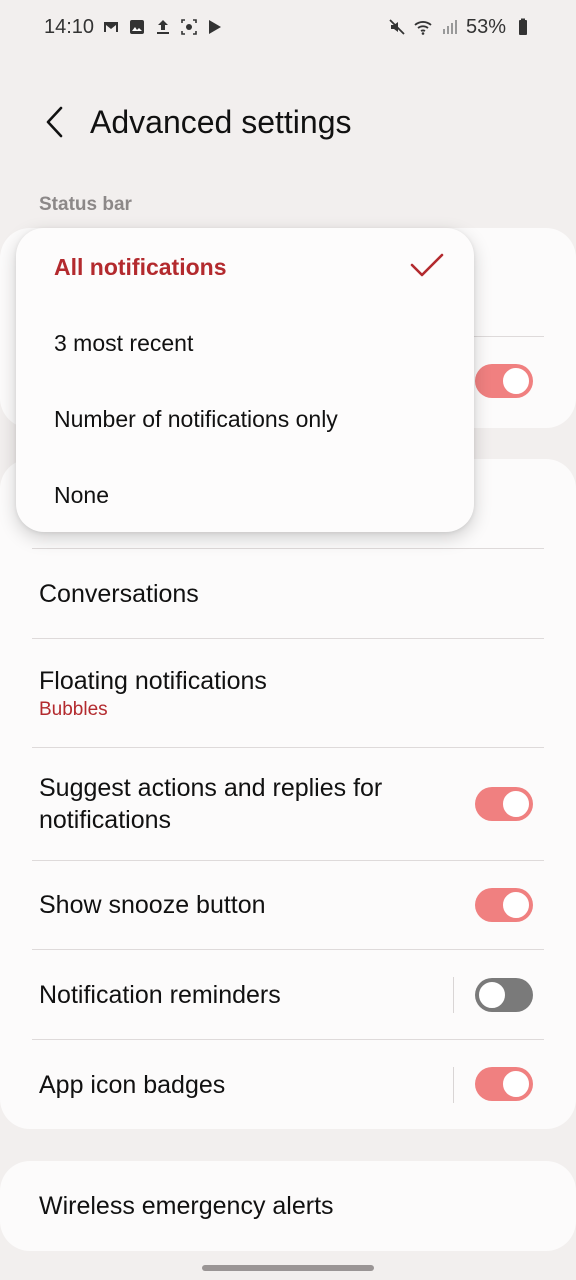  I want to click on conversations-label: Conversations, so click(119, 593).